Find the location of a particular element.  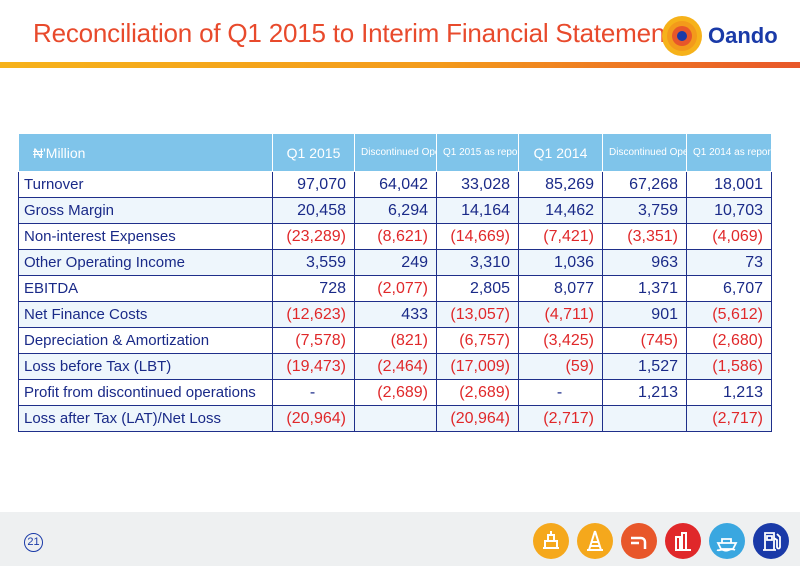

table-cell: 64,042 is located at coordinates (395, 184).